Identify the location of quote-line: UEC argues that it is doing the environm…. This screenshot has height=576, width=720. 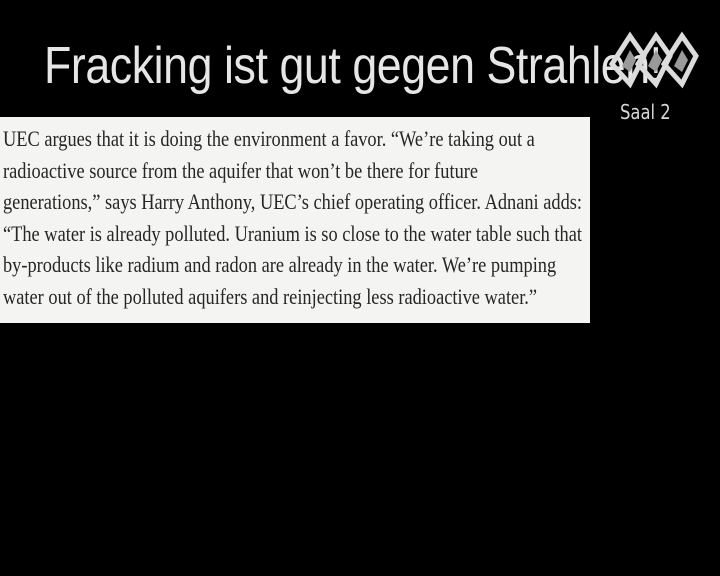
(269, 138).